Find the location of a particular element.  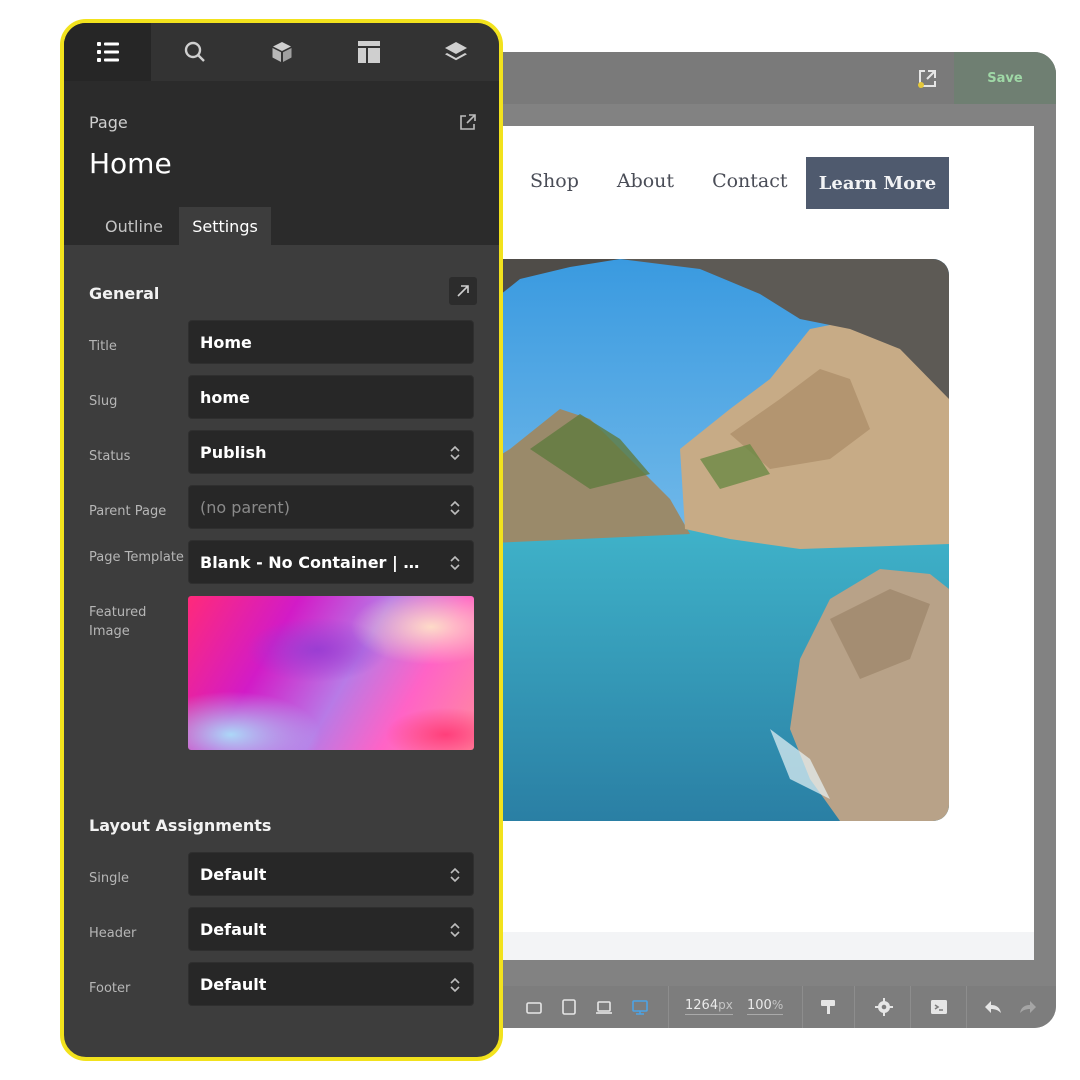

cube-icon is located at coordinates (281, 52).